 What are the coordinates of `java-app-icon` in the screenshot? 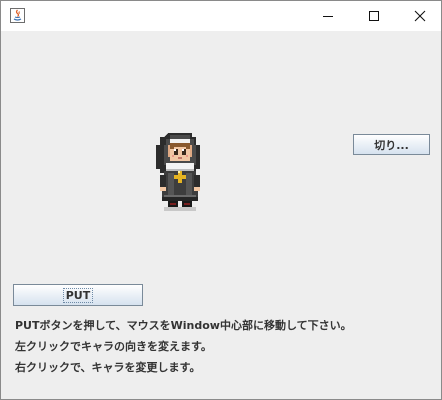 It's located at (17, 15).